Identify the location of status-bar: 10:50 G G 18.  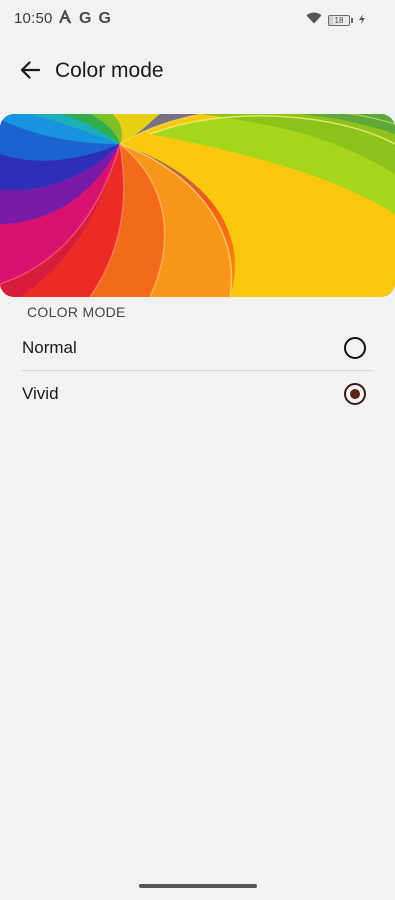
(197, 20).